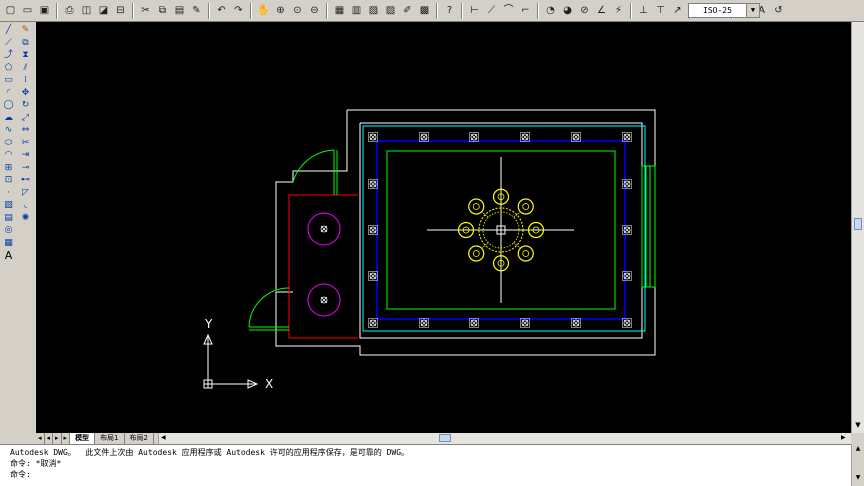 The width and height of the screenshot is (864, 486). What do you see at coordinates (66, 438) in the screenshot?
I see `tab-nav-last: ▸` at bounding box center [66, 438].